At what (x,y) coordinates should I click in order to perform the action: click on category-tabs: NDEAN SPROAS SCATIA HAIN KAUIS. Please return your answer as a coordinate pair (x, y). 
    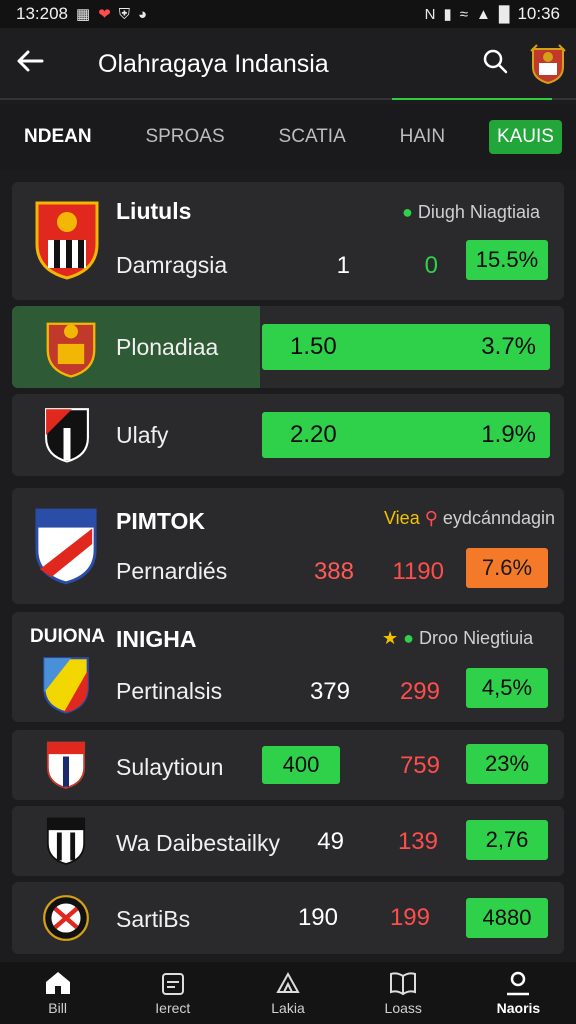
    Looking at the image, I should click on (288, 137).